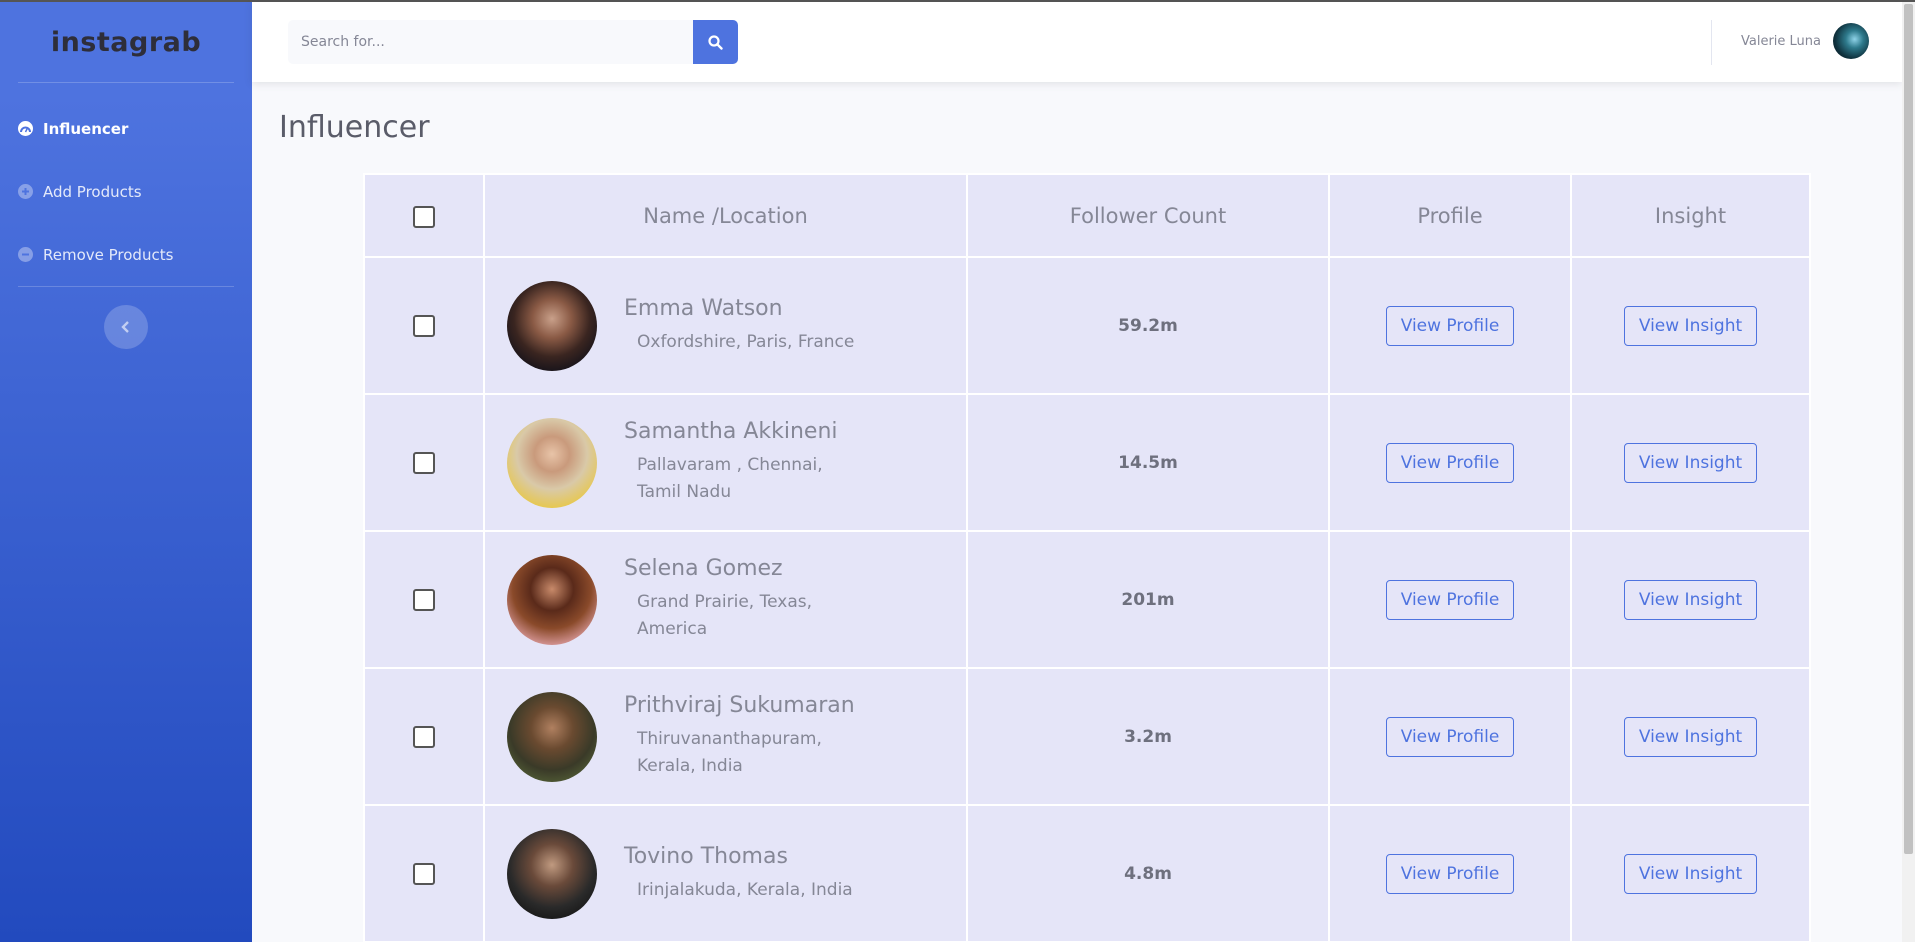 Image resolution: width=1915 pixels, height=942 pixels. What do you see at coordinates (725, 215) in the screenshot?
I see `header-name-location: Name /Location` at bounding box center [725, 215].